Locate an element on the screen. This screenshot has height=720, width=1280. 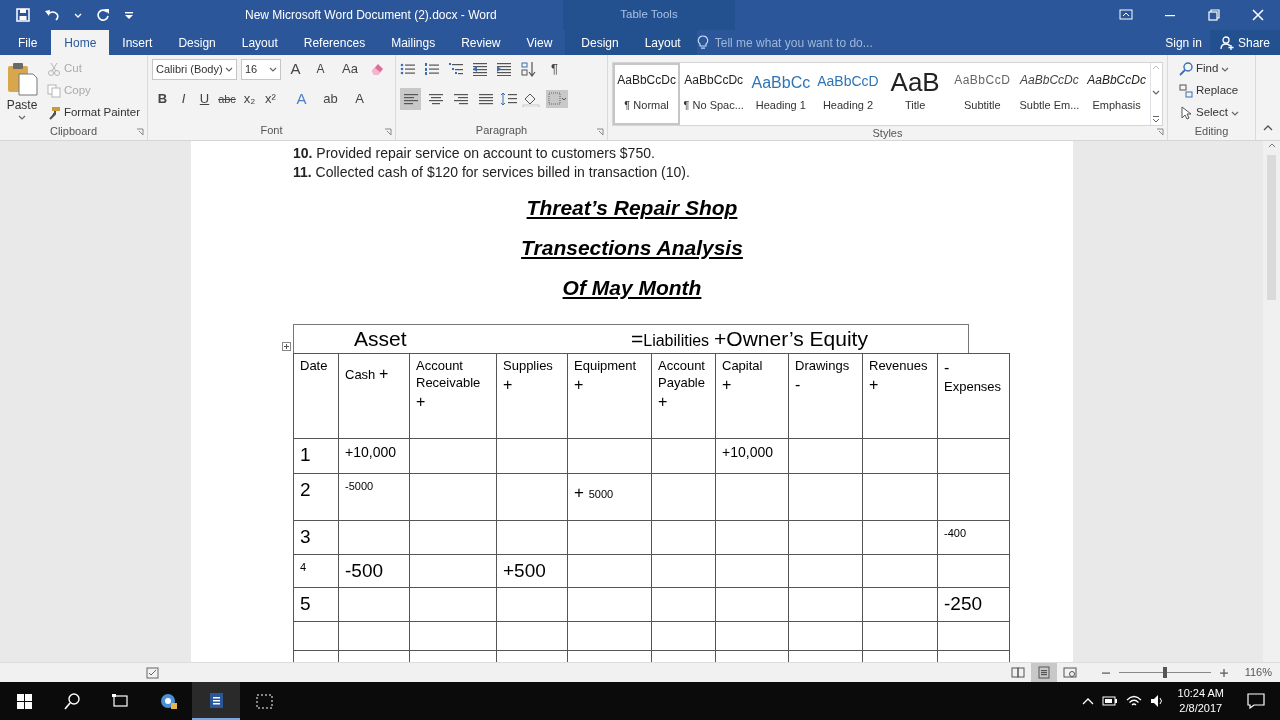
ribbon-tab: File is located at coordinates (26, 42).